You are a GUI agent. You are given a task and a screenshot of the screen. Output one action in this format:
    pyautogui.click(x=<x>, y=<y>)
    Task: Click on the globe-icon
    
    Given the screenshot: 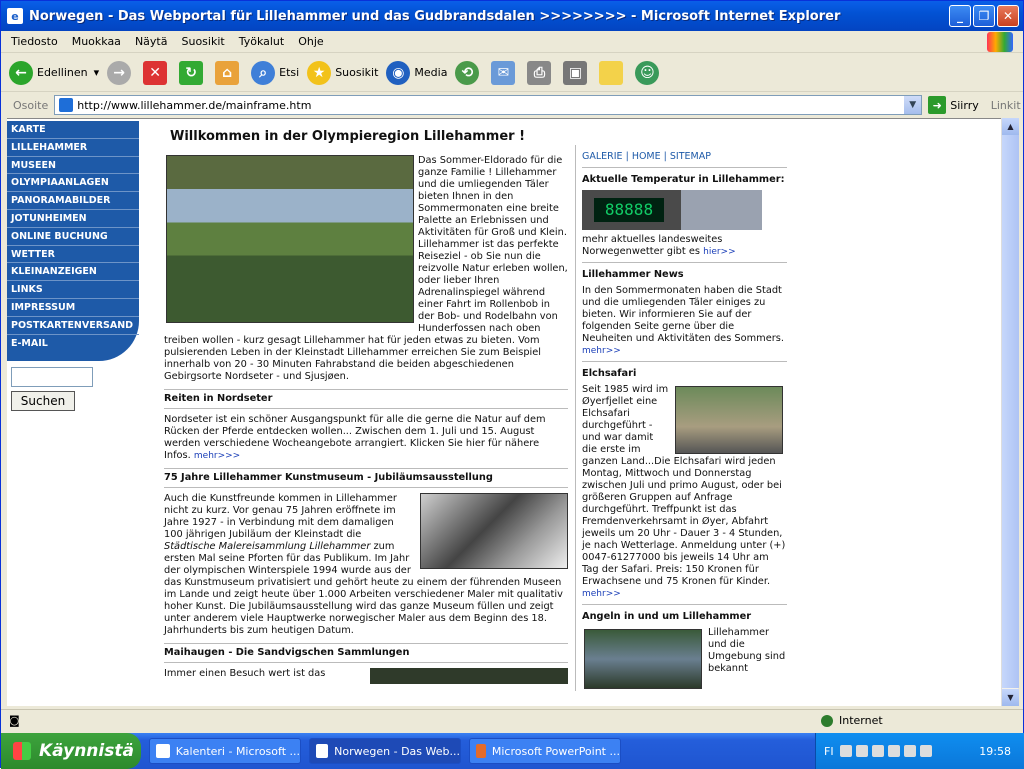 What is the action you would take?
    pyautogui.click(x=827, y=720)
    